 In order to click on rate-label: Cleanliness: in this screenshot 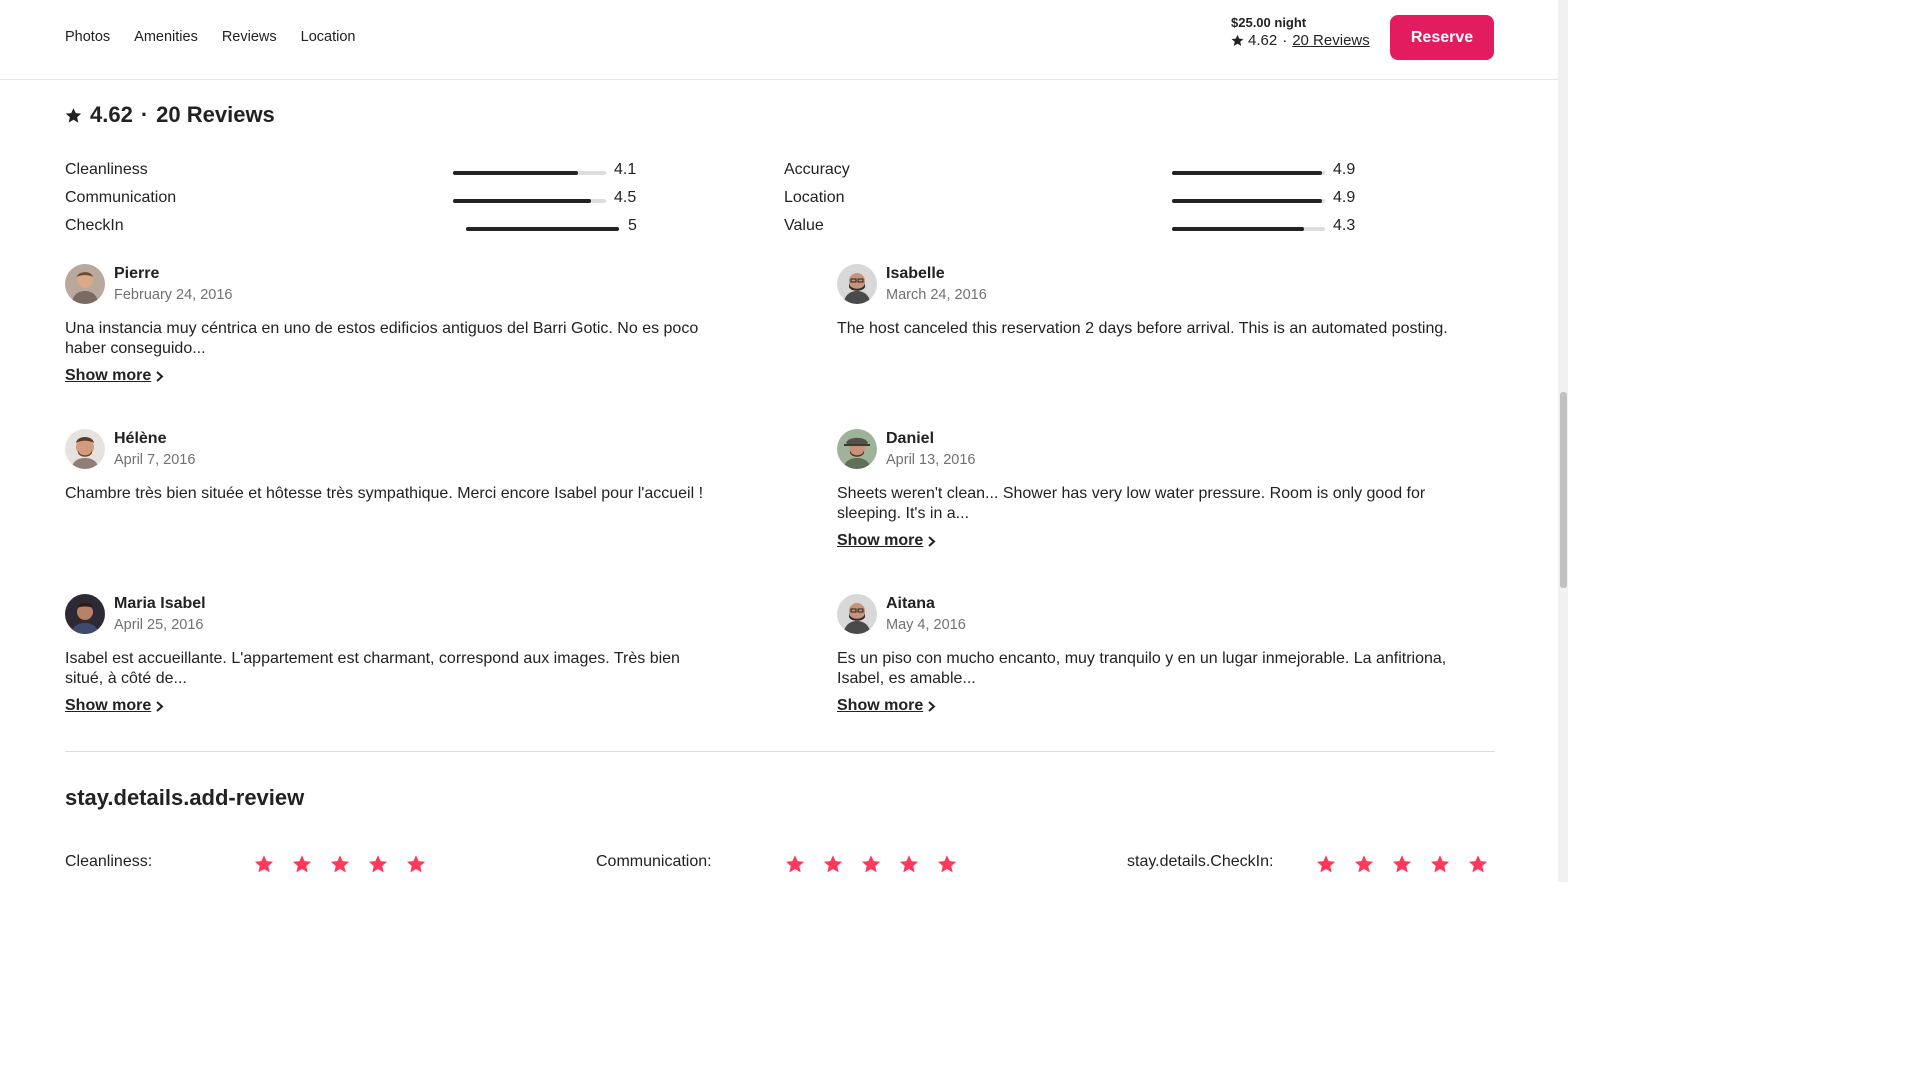, I will do `click(109, 861)`.